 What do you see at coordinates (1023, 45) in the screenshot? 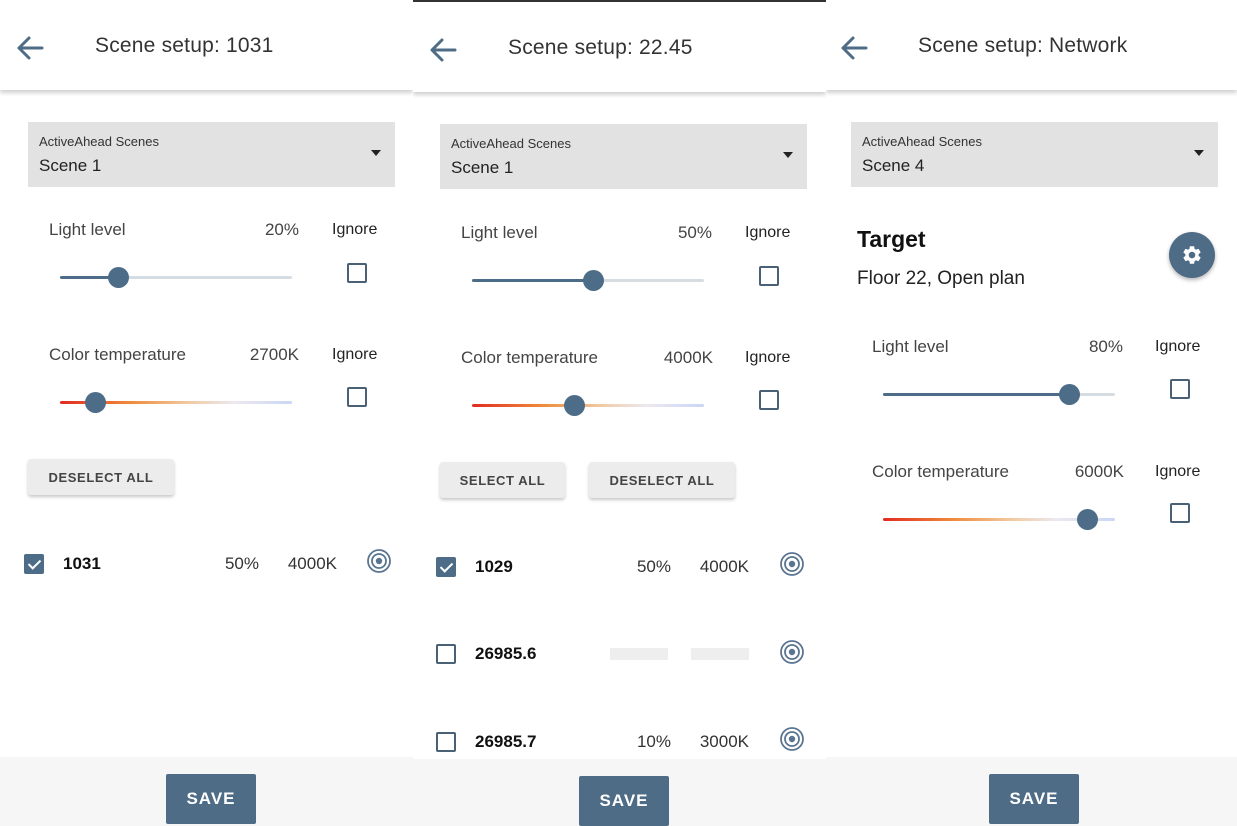
I see `page-title: Scene setup: Network` at bounding box center [1023, 45].